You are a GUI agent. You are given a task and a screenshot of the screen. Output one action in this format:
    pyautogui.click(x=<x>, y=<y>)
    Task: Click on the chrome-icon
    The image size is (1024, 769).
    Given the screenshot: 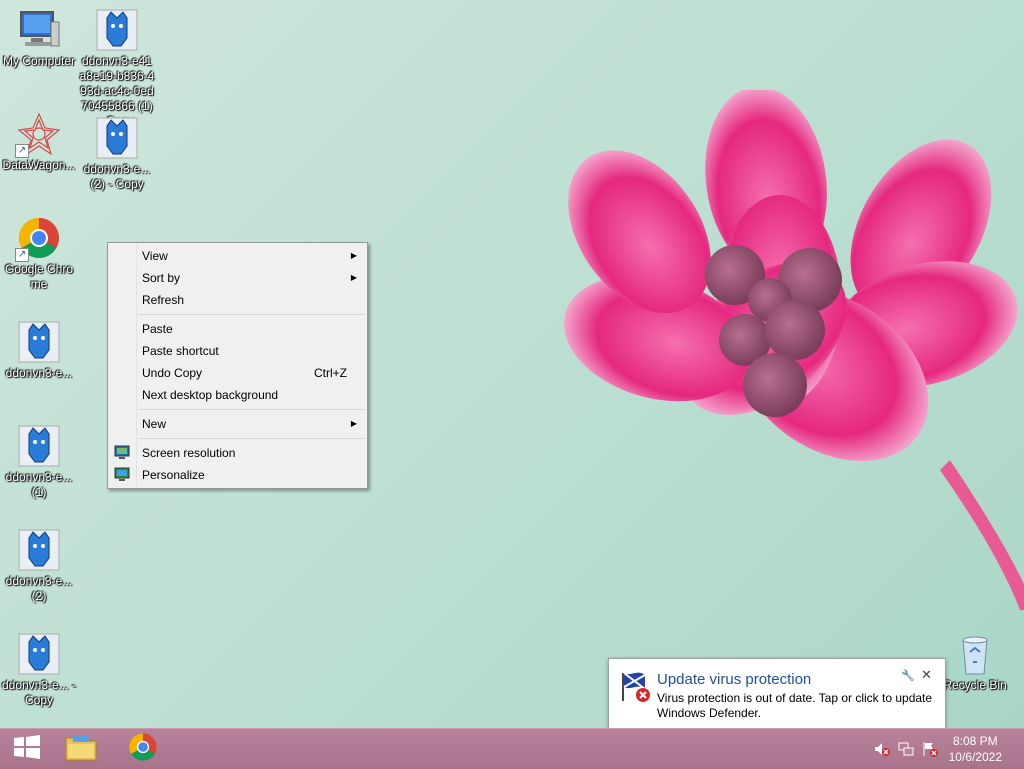 What is the action you would take?
    pyautogui.click(x=143, y=749)
    